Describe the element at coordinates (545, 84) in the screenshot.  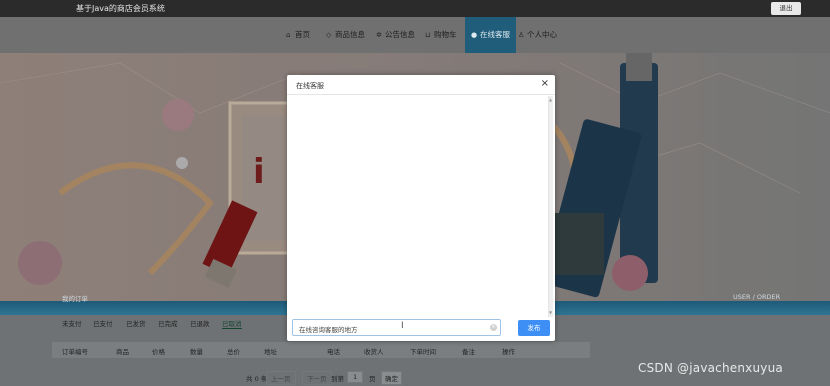
I see `close-icon: ×` at that location.